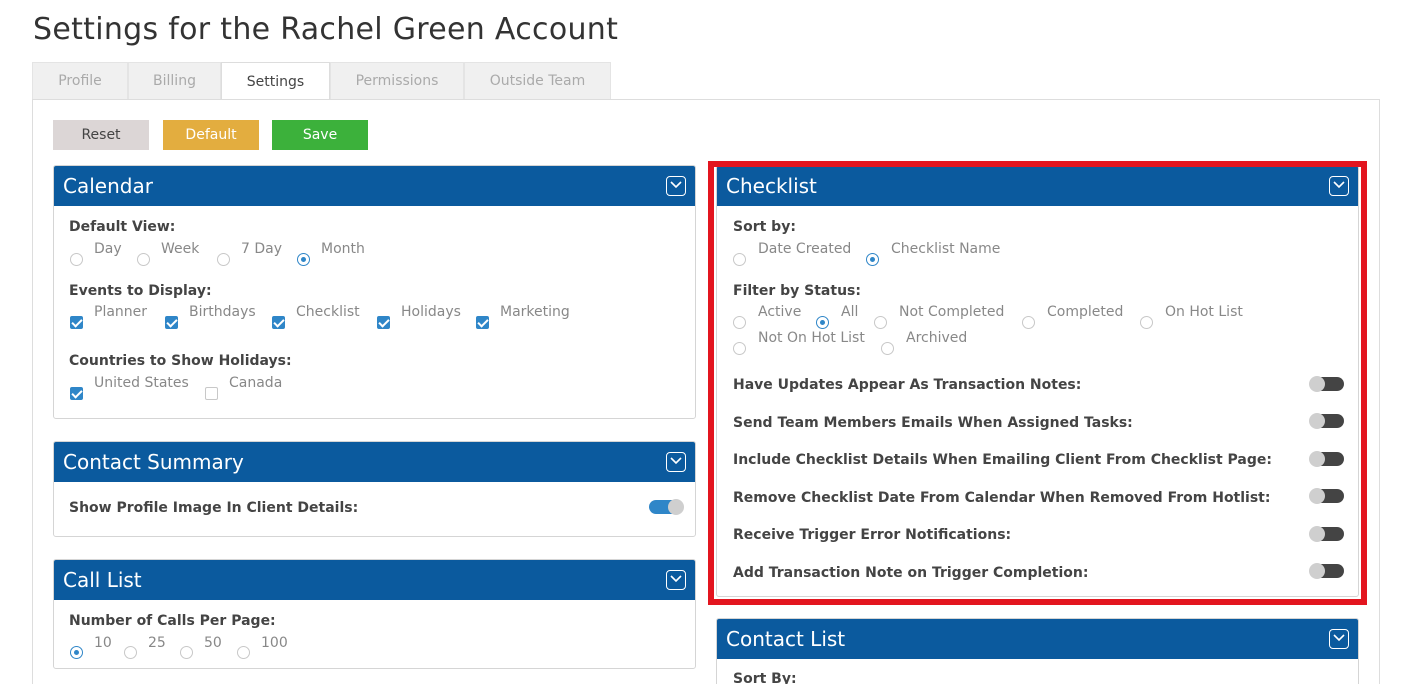  What do you see at coordinates (666, 507) in the screenshot?
I see `show-profile-image-toggle` at bounding box center [666, 507].